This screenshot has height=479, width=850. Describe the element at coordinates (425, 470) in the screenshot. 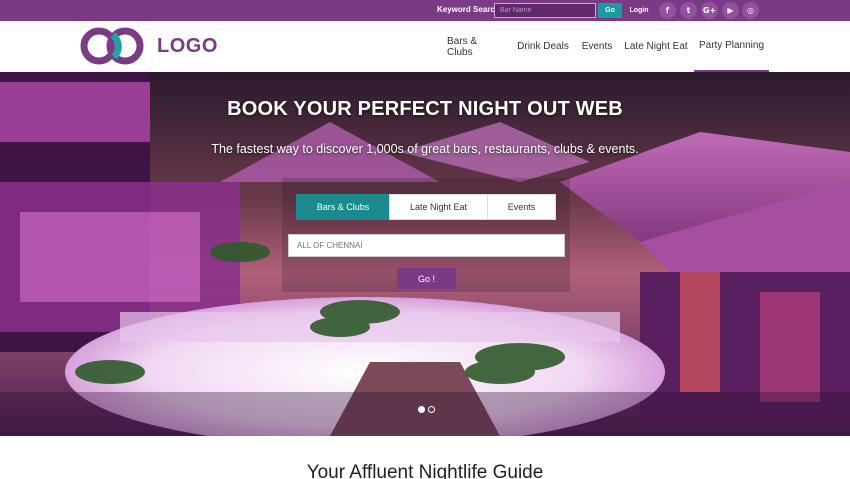

I see `section-heading: Your Affluent Nightlife Guide` at that location.